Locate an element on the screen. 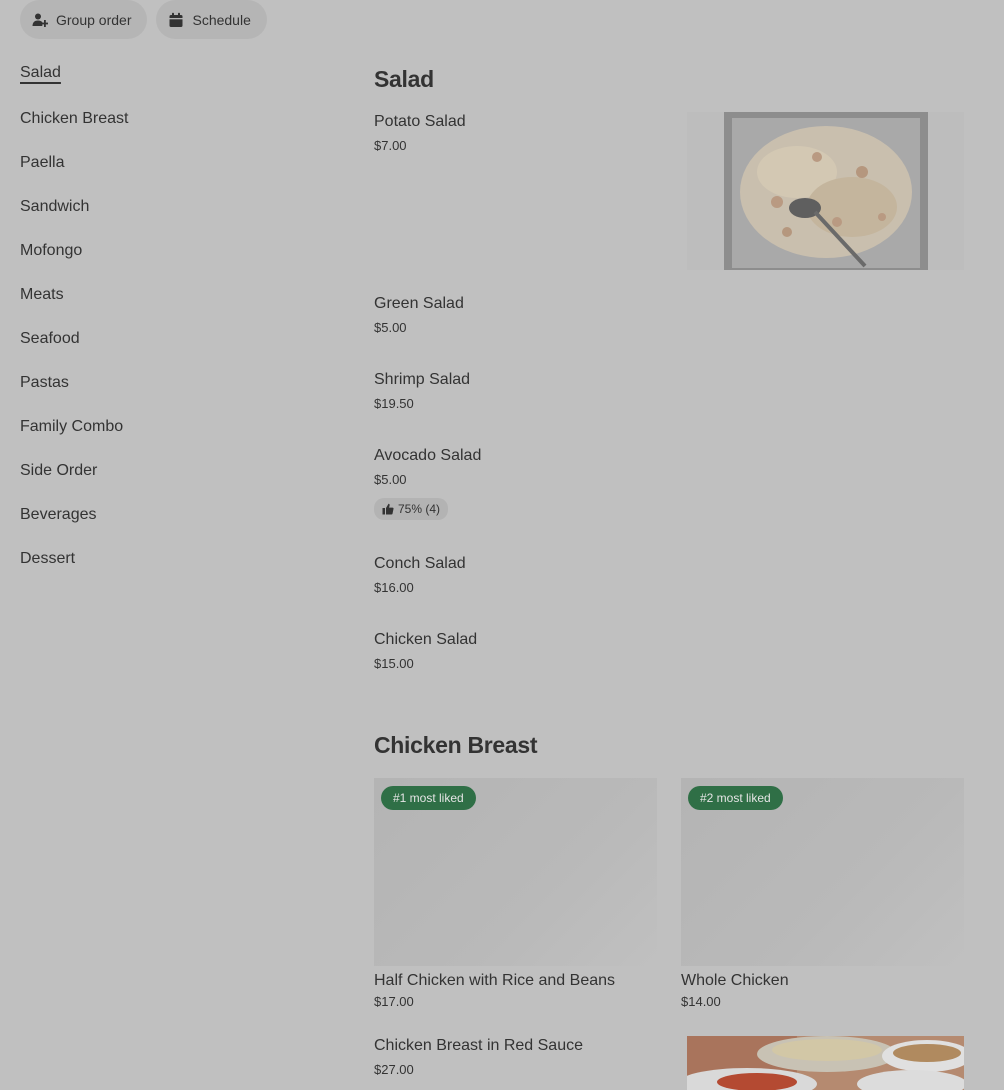 The image size is (1004, 1090). sidebar-item-meats: Meats is located at coordinates (170, 306).